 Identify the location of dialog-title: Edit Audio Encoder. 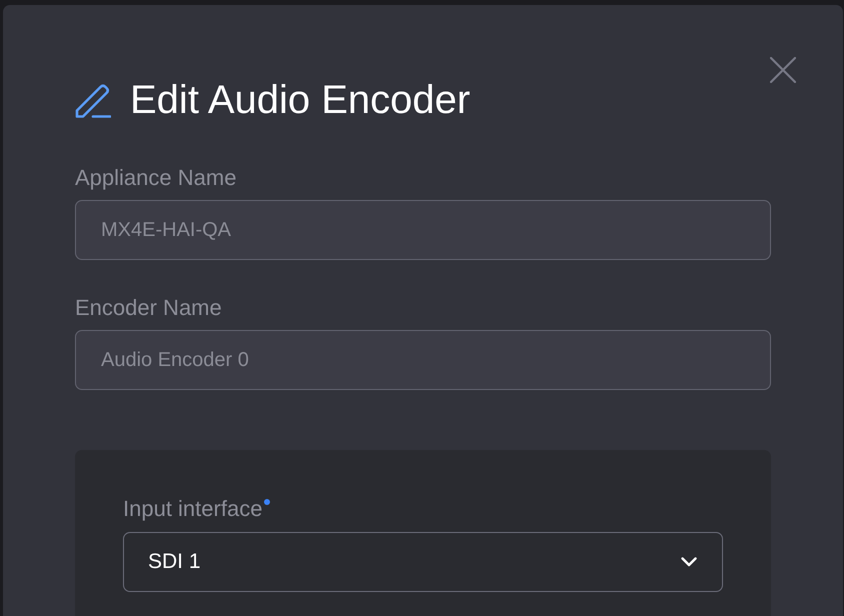
(300, 100).